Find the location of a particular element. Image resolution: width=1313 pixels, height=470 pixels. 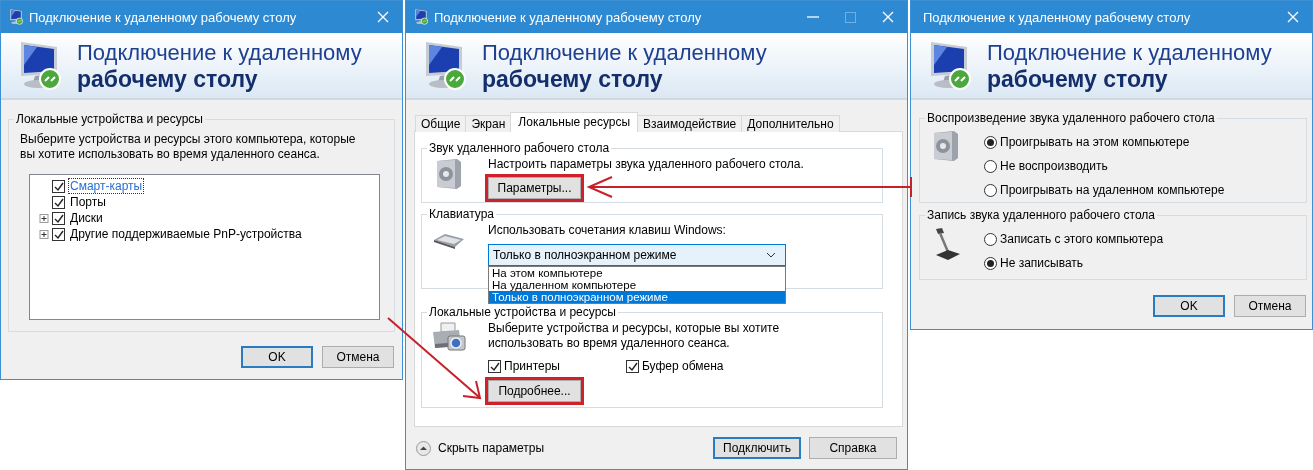

dropdown-option: Только в полноэкранном режиме is located at coordinates (637, 297).